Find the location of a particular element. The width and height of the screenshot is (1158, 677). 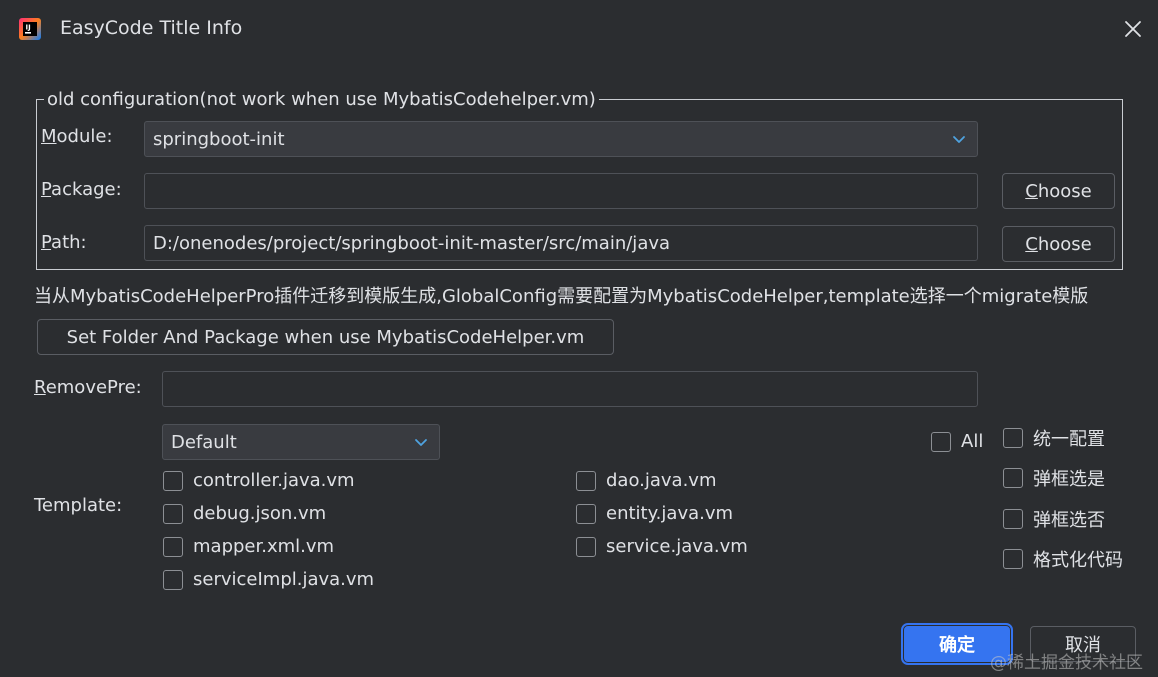

template-item-label: serviceImpl.java.vm is located at coordinates (284, 579).